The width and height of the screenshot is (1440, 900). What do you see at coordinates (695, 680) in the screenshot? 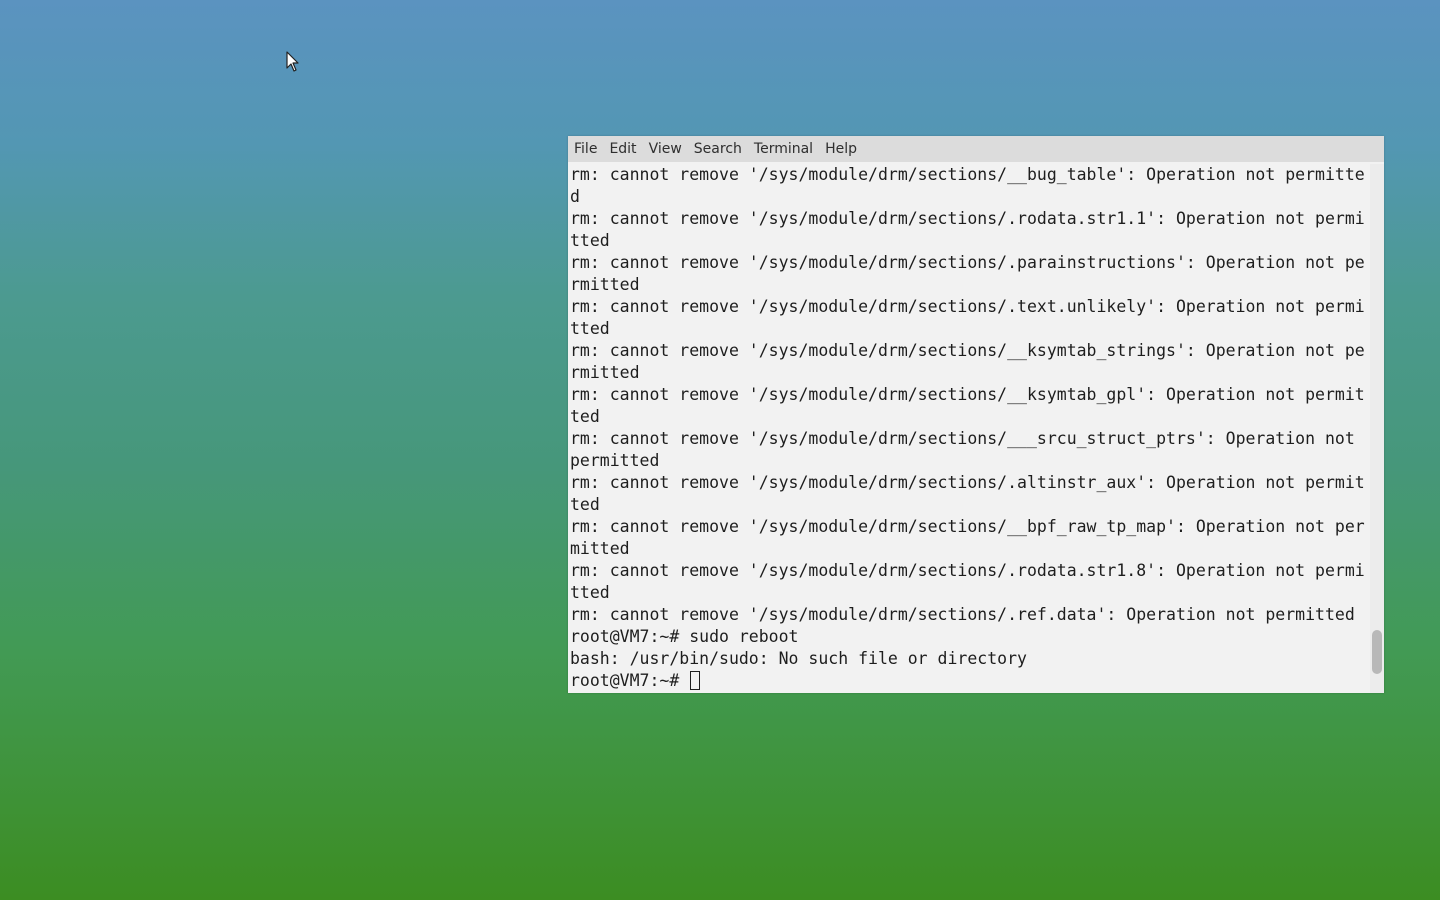
I see `text-cursor-block` at bounding box center [695, 680].